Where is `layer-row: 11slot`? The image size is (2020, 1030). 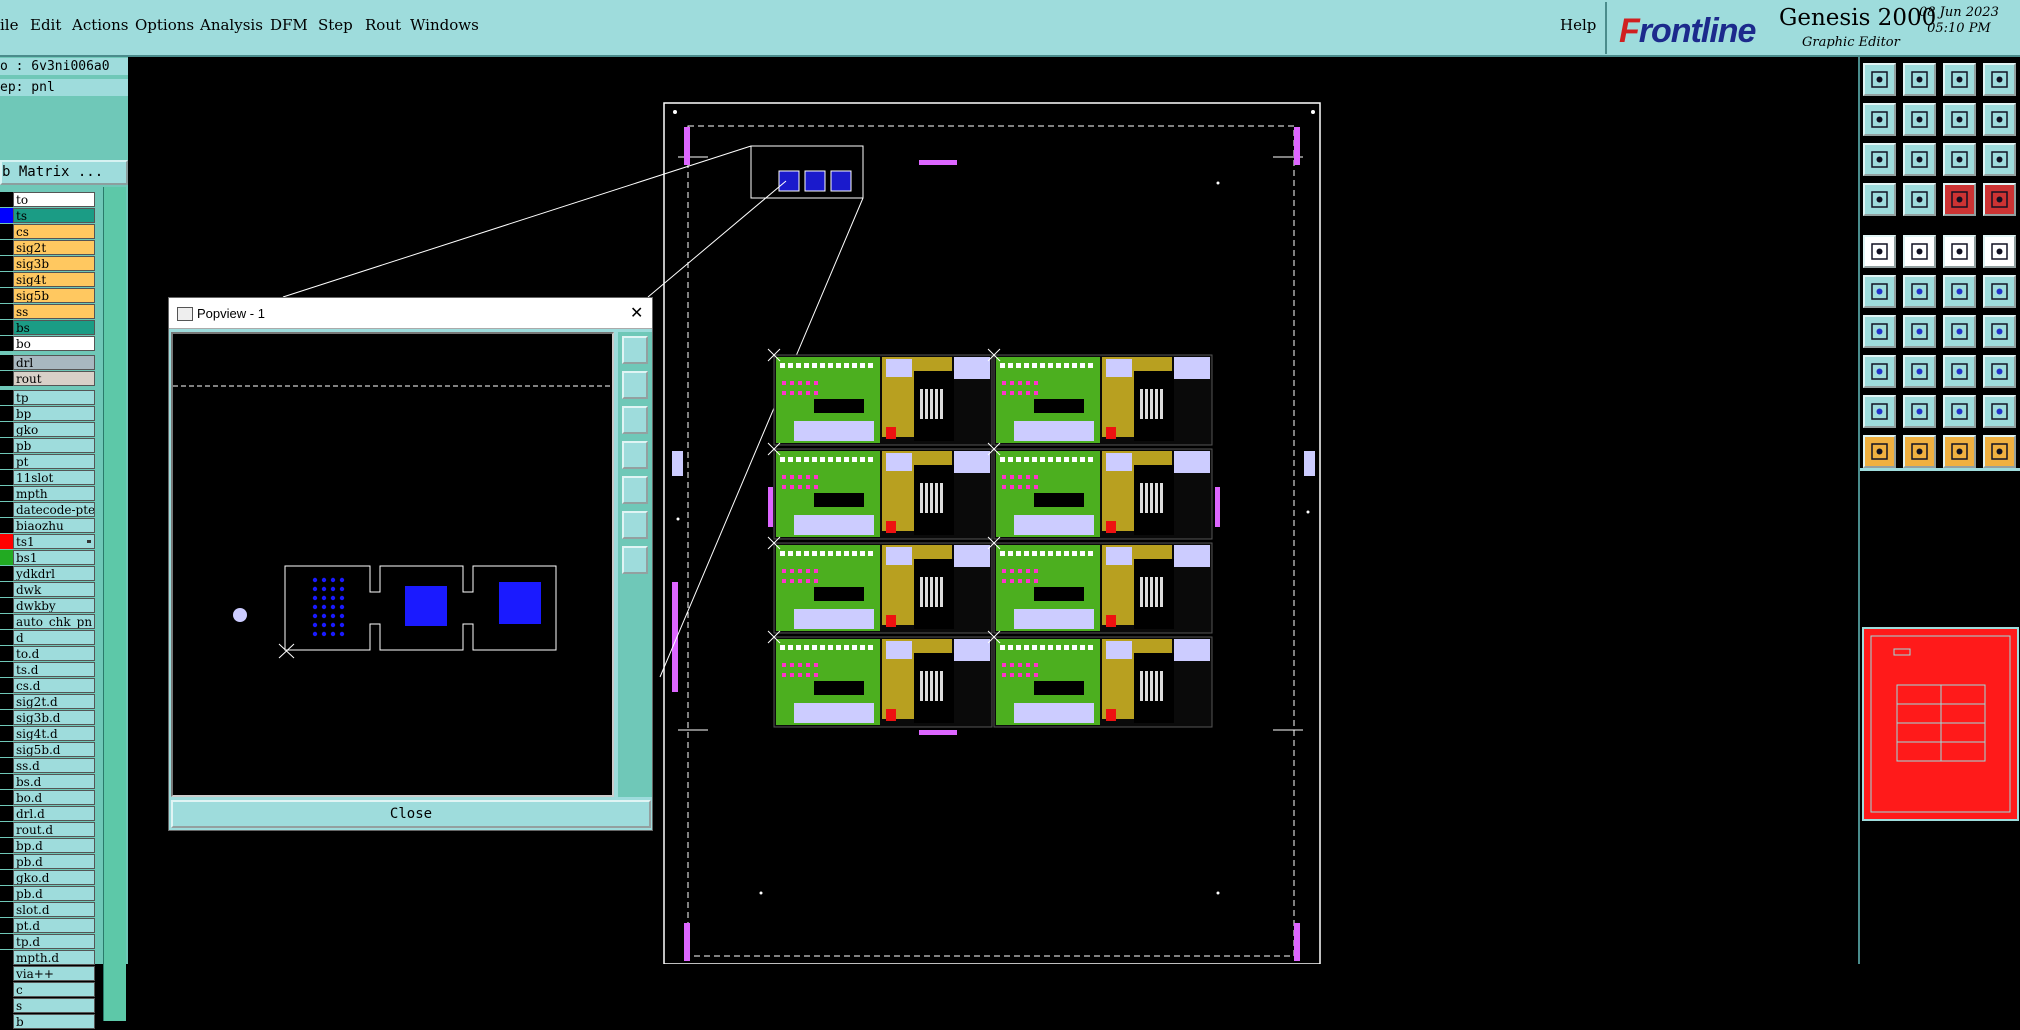 layer-row: 11slot is located at coordinates (50, 477).